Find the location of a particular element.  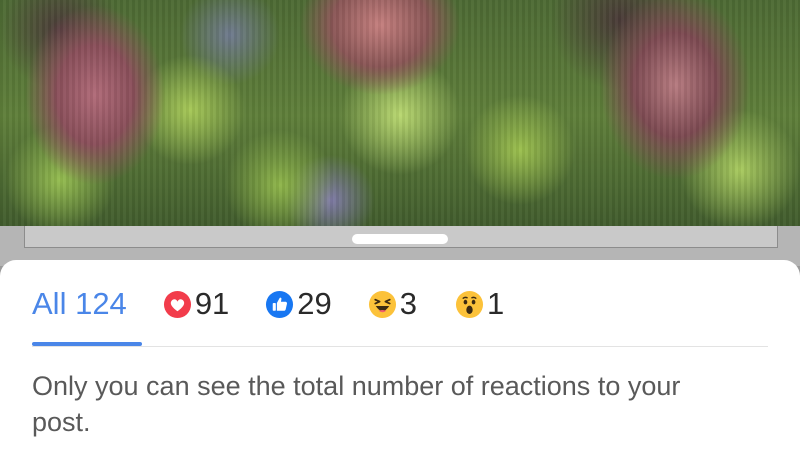

tab-all-label: All is located at coordinates (49, 303).